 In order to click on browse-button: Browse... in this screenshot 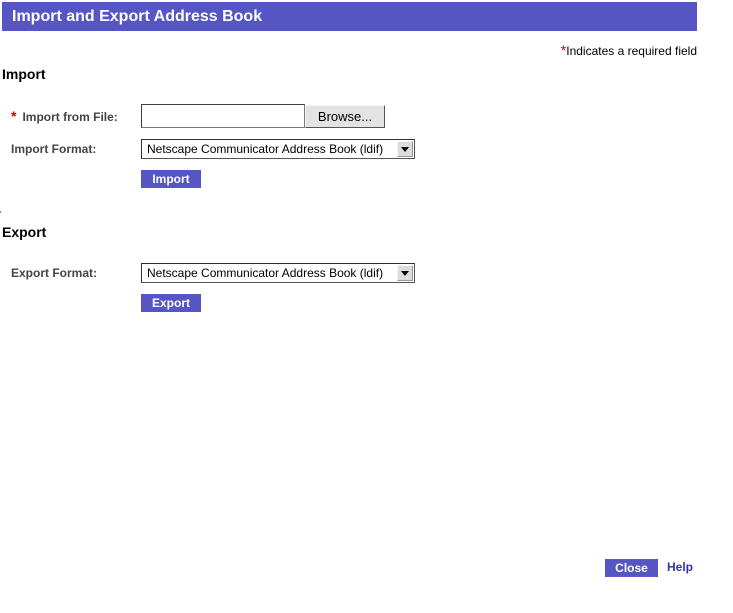, I will do `click(345, 116)`.